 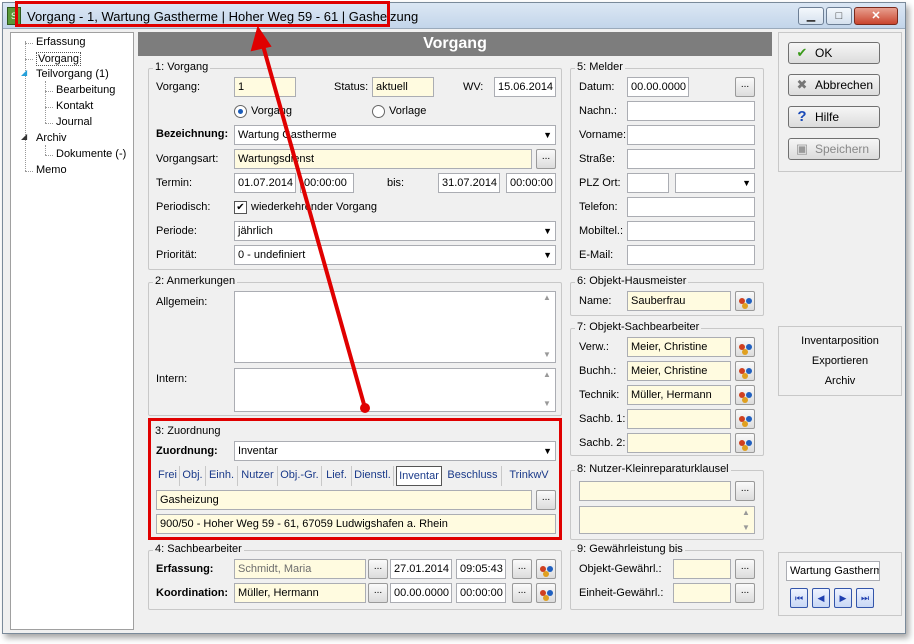 What do you see at coordinates (691, 255) in the screenshot?
I see `email-field` at bounding box center [691, 255].